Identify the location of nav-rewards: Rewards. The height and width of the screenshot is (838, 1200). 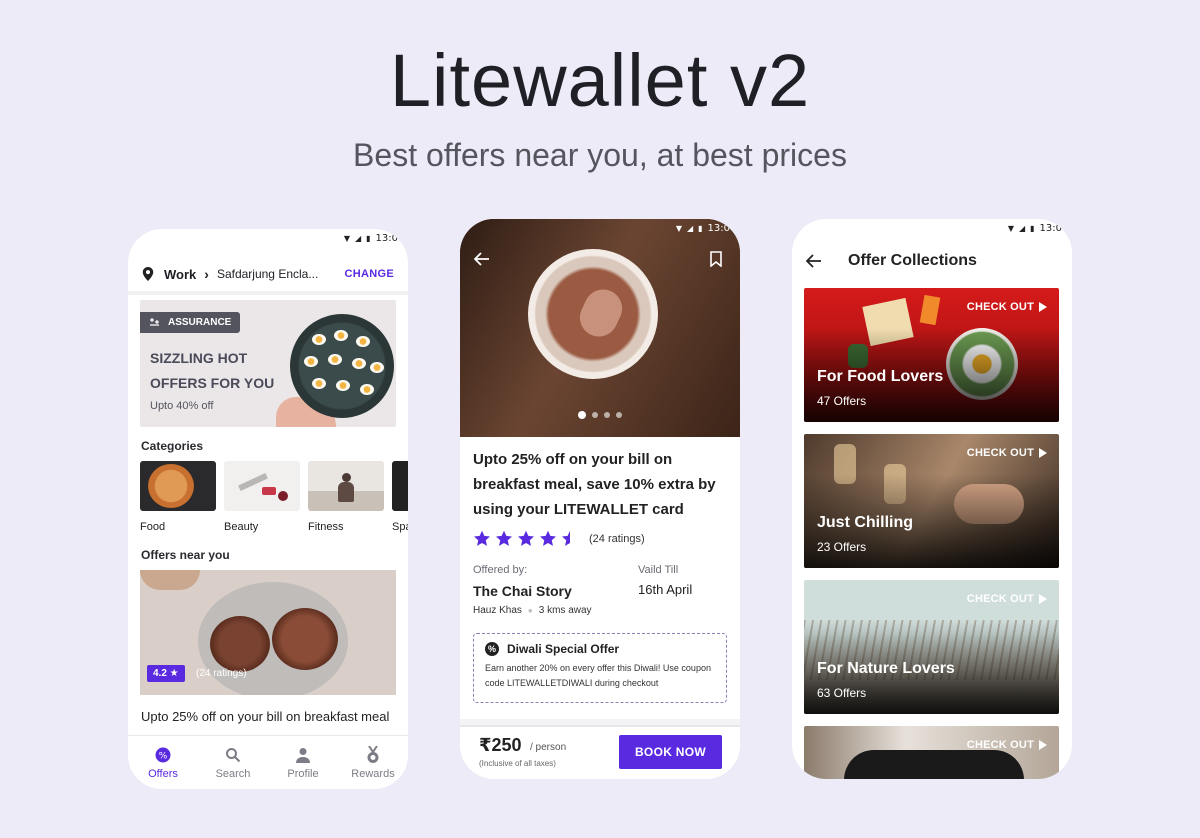
(373, 762).